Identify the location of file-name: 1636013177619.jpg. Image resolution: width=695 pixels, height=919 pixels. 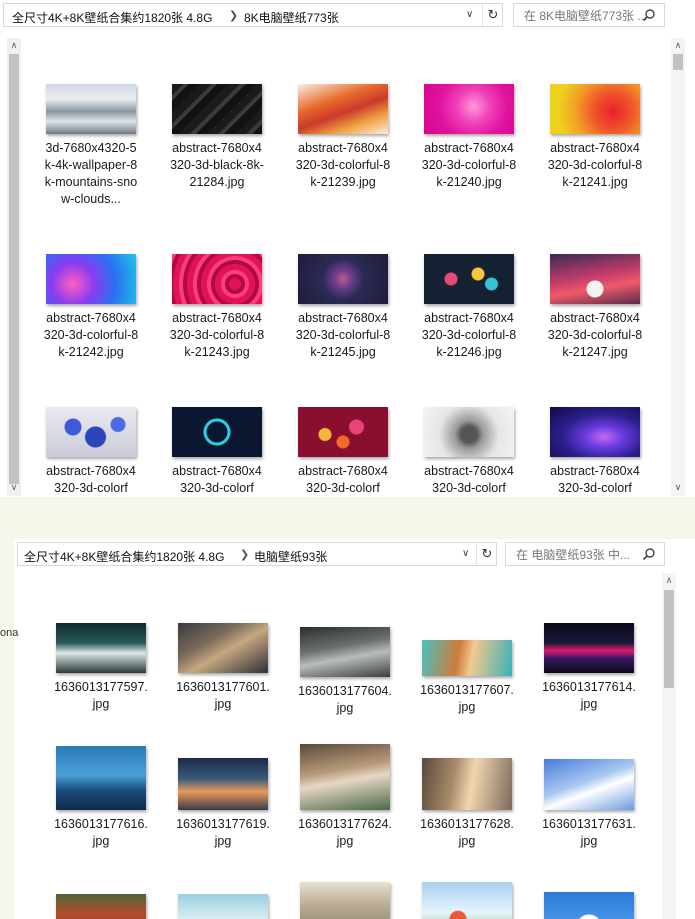
(223, 832).